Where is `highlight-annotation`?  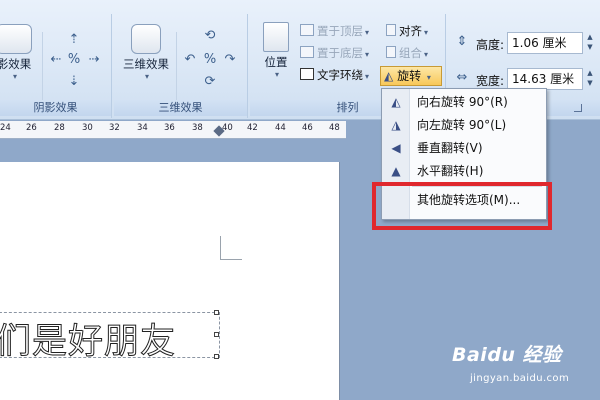
highlight-annotation is located at coordinates (462, 206).